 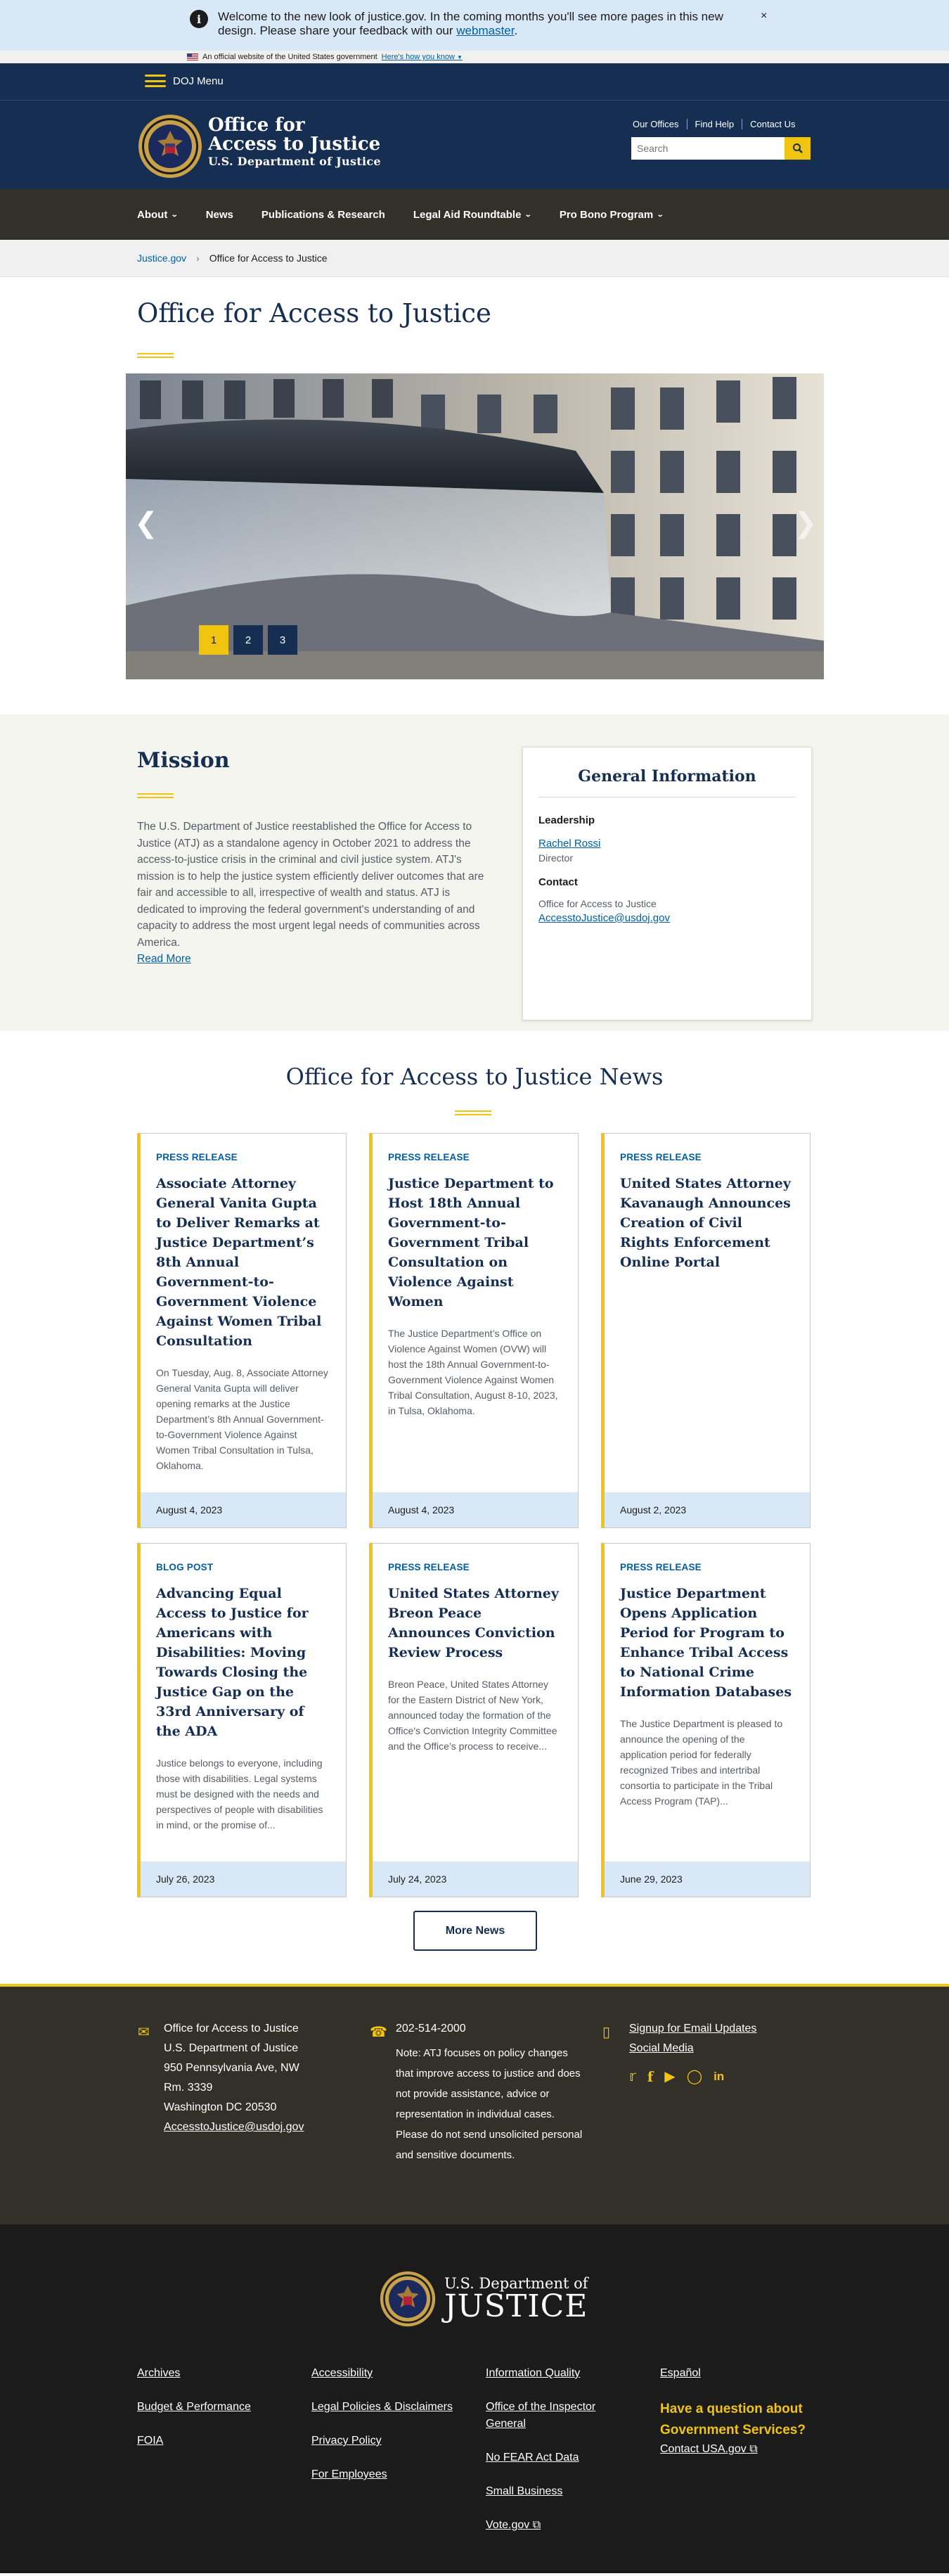 What do you see at coordinates (719, 2077) in the screenshot?
I see `linkedin-icon: in` at bounding box center [719, 2077].